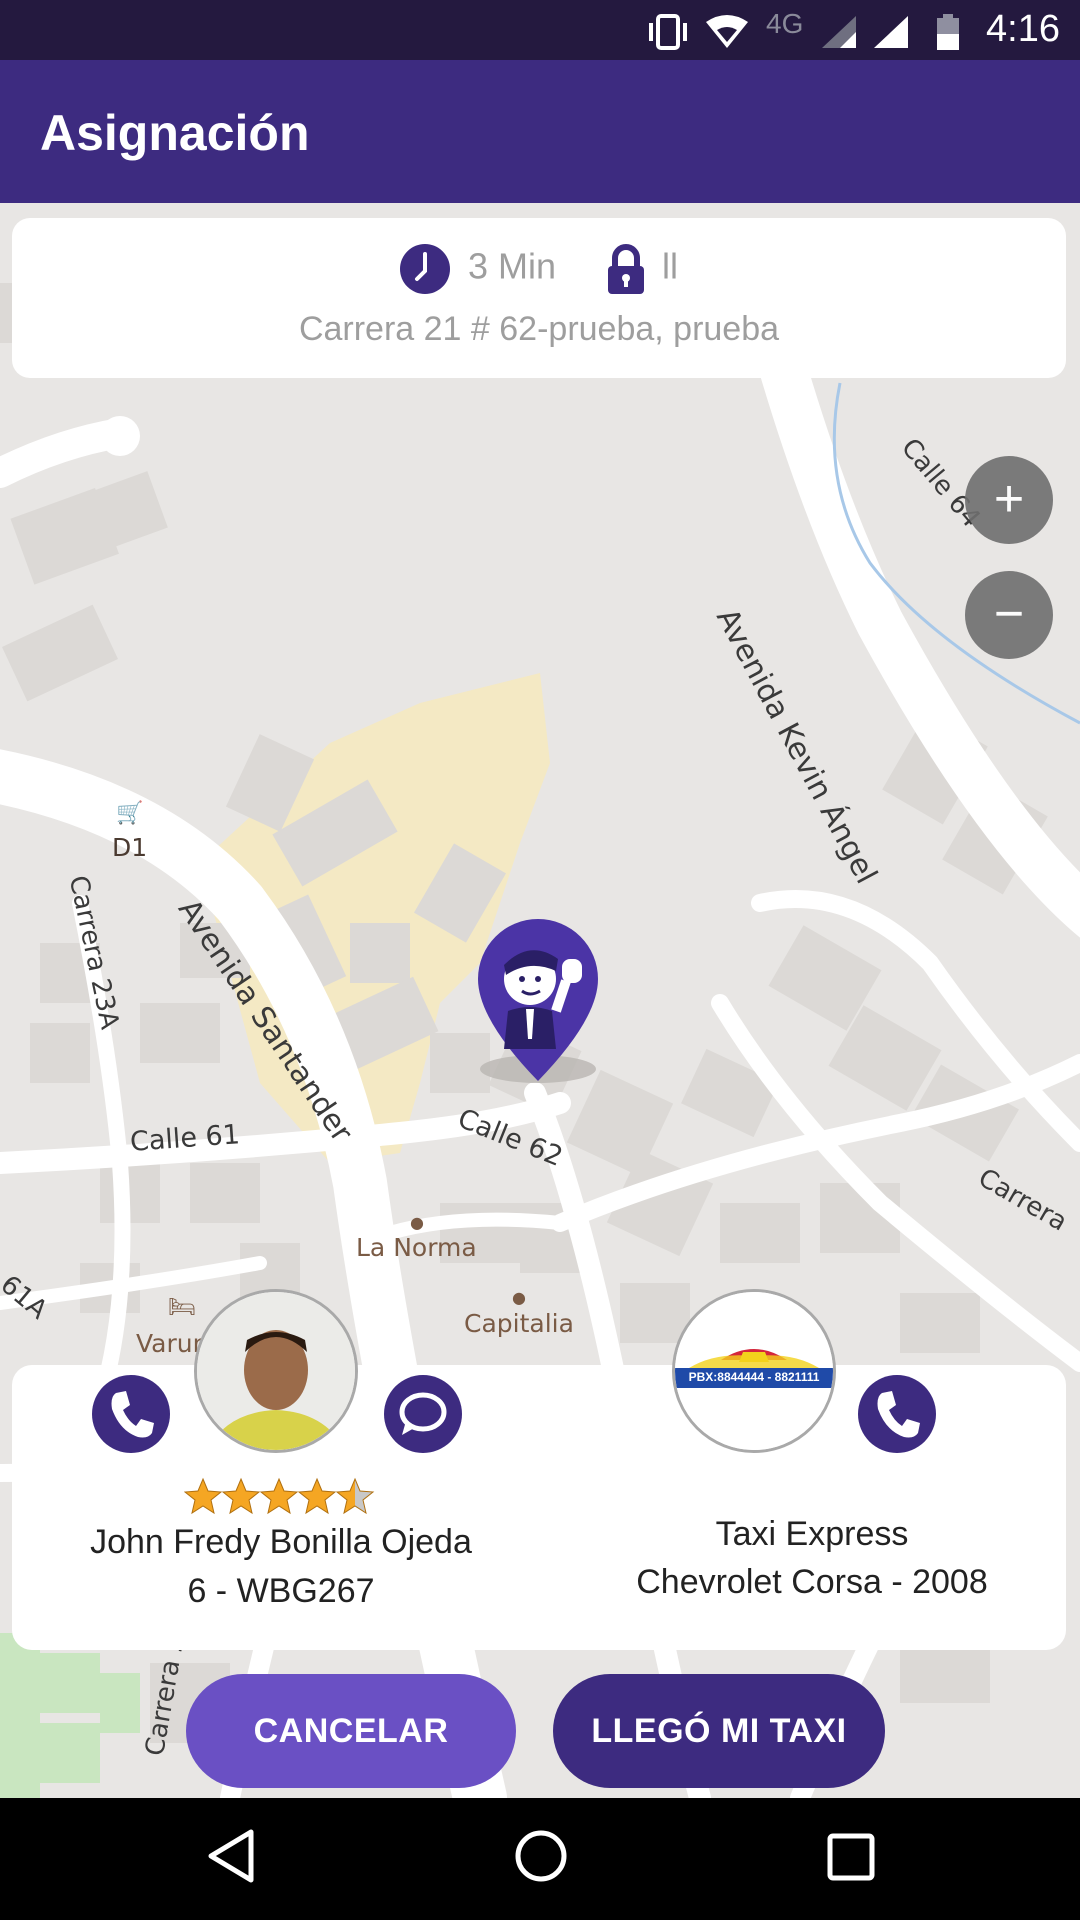 The height and width of the screenshot is (1920, 1080). What do you see at coordinates (727, 36) in the screenshot?
I see `wifi-icon` at bounding box center [727, 36].